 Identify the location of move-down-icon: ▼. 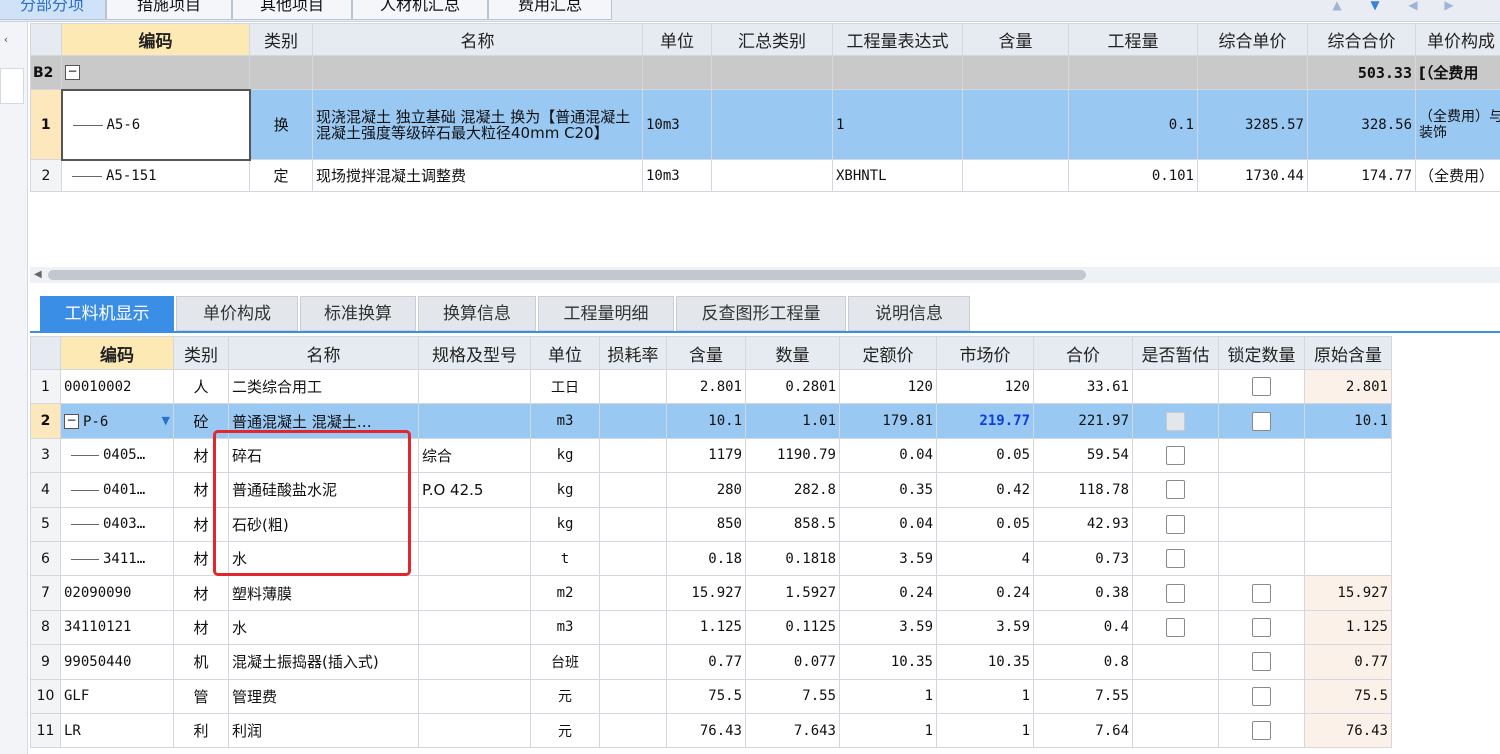
(1375, 5).